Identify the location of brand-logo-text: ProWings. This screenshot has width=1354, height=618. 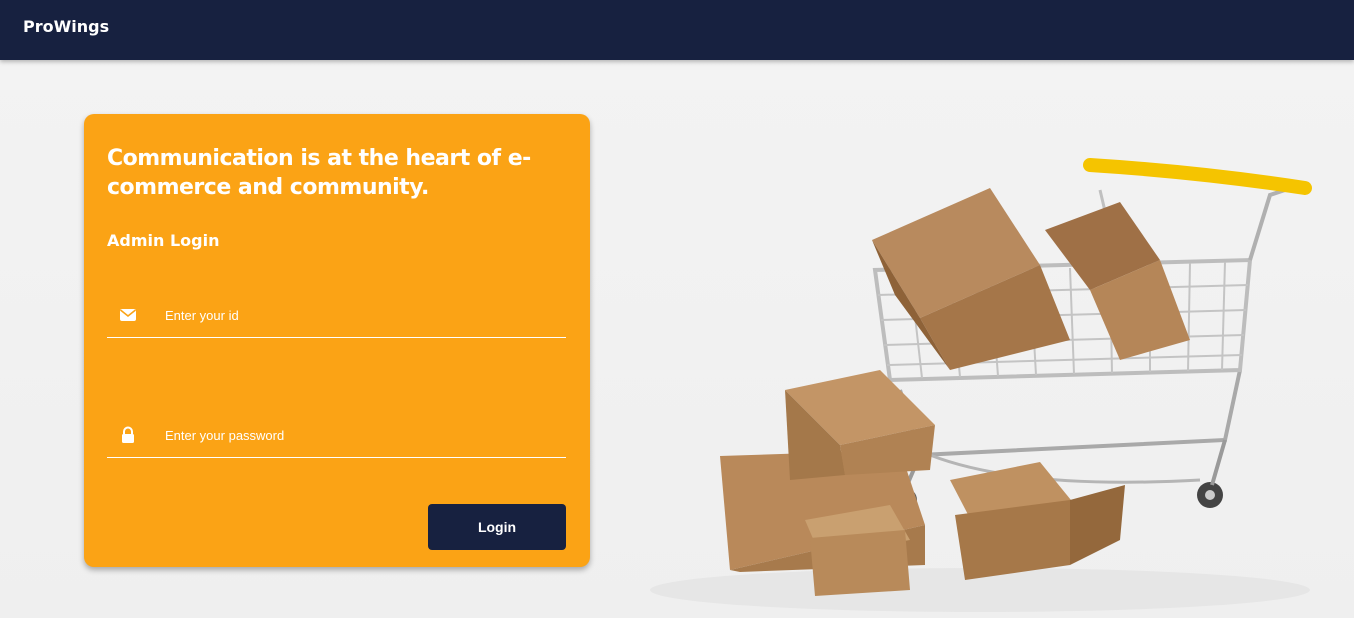
(66, 26).